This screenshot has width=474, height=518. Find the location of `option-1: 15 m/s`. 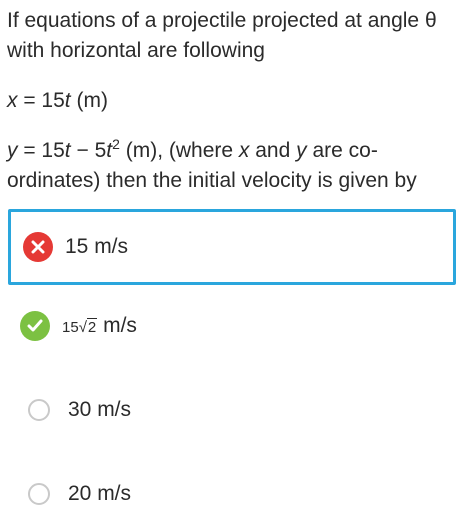

option-1: 15 m/s is located at coordinates (232, 247).